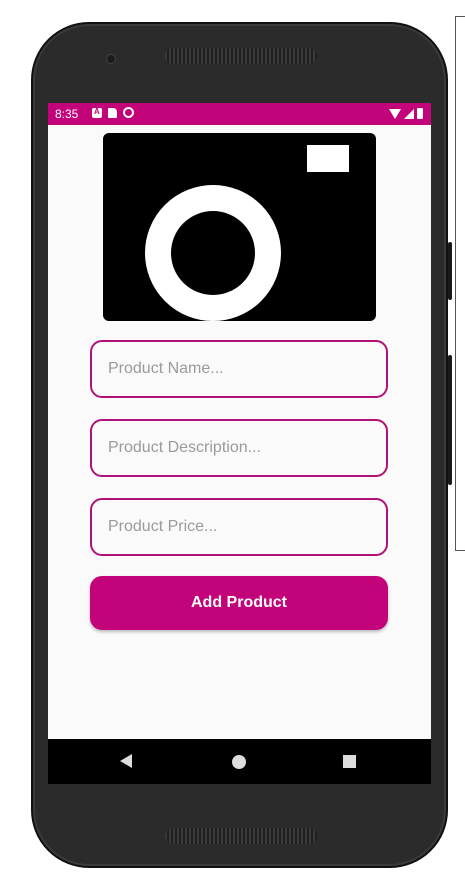  I want to click on home-icon, so click(239, 762).